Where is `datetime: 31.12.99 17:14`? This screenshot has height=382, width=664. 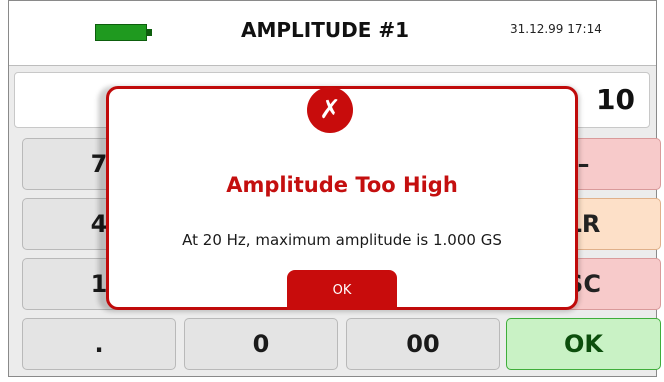 datetime: 31.12.99 17:14 is located at coordinates (556, 29).